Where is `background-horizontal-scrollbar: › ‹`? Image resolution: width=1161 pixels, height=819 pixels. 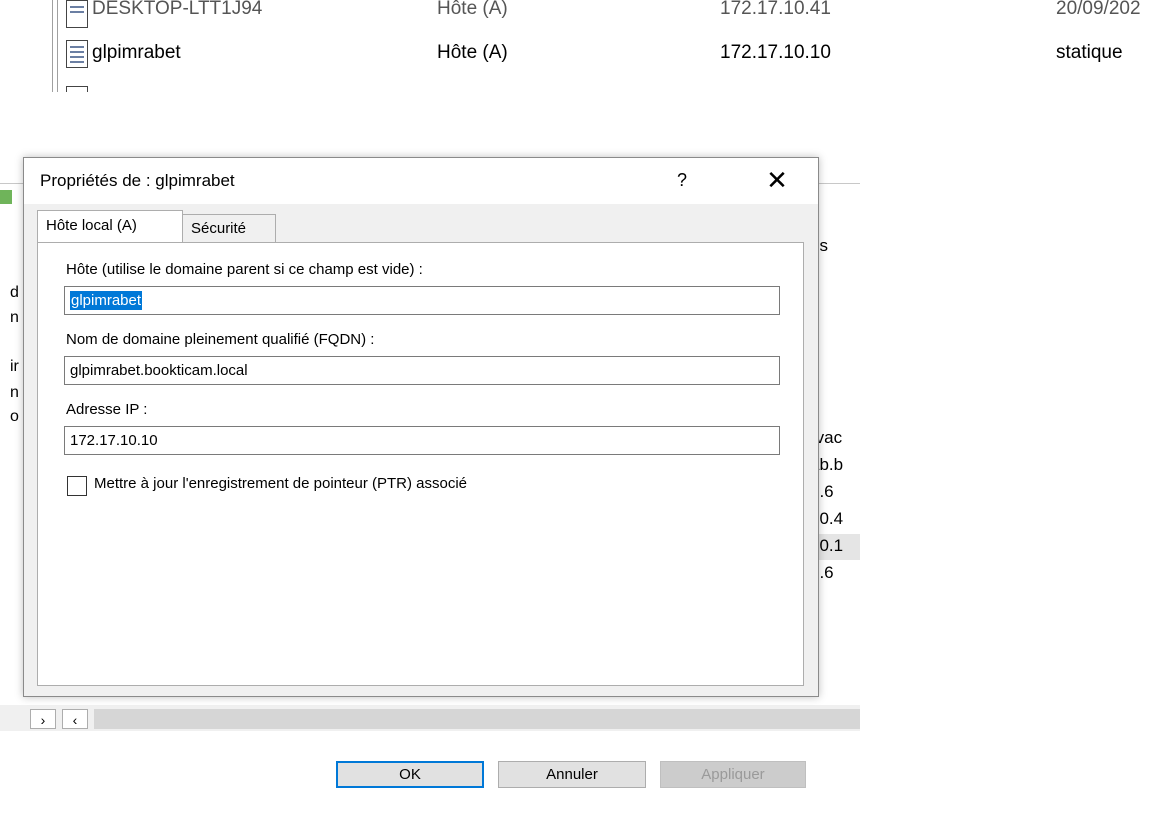 background-horizontal-scrollbar: › ‹ is located at coordinates (430, 718).